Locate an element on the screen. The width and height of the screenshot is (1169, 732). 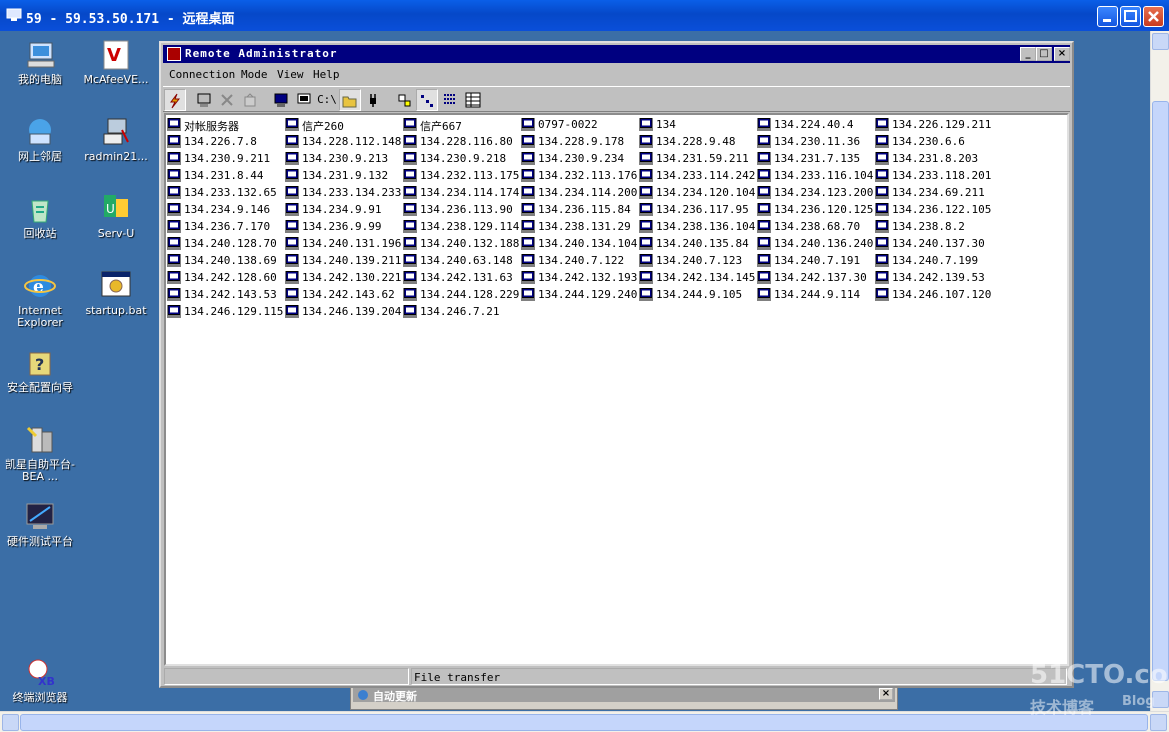
add-host-button is located at coordinates (204, 100).